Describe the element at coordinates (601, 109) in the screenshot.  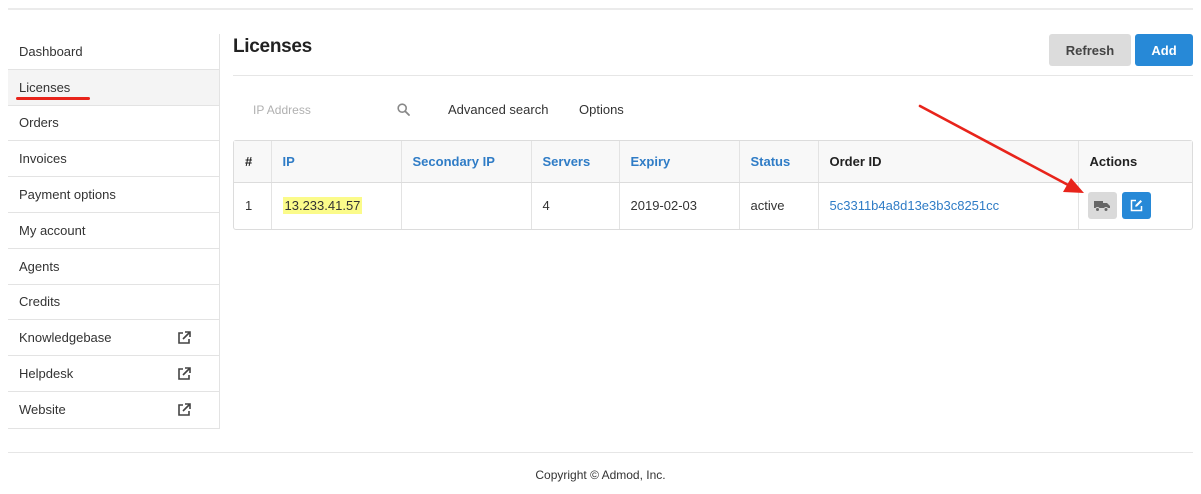
I see `options-link: Options` at that location.